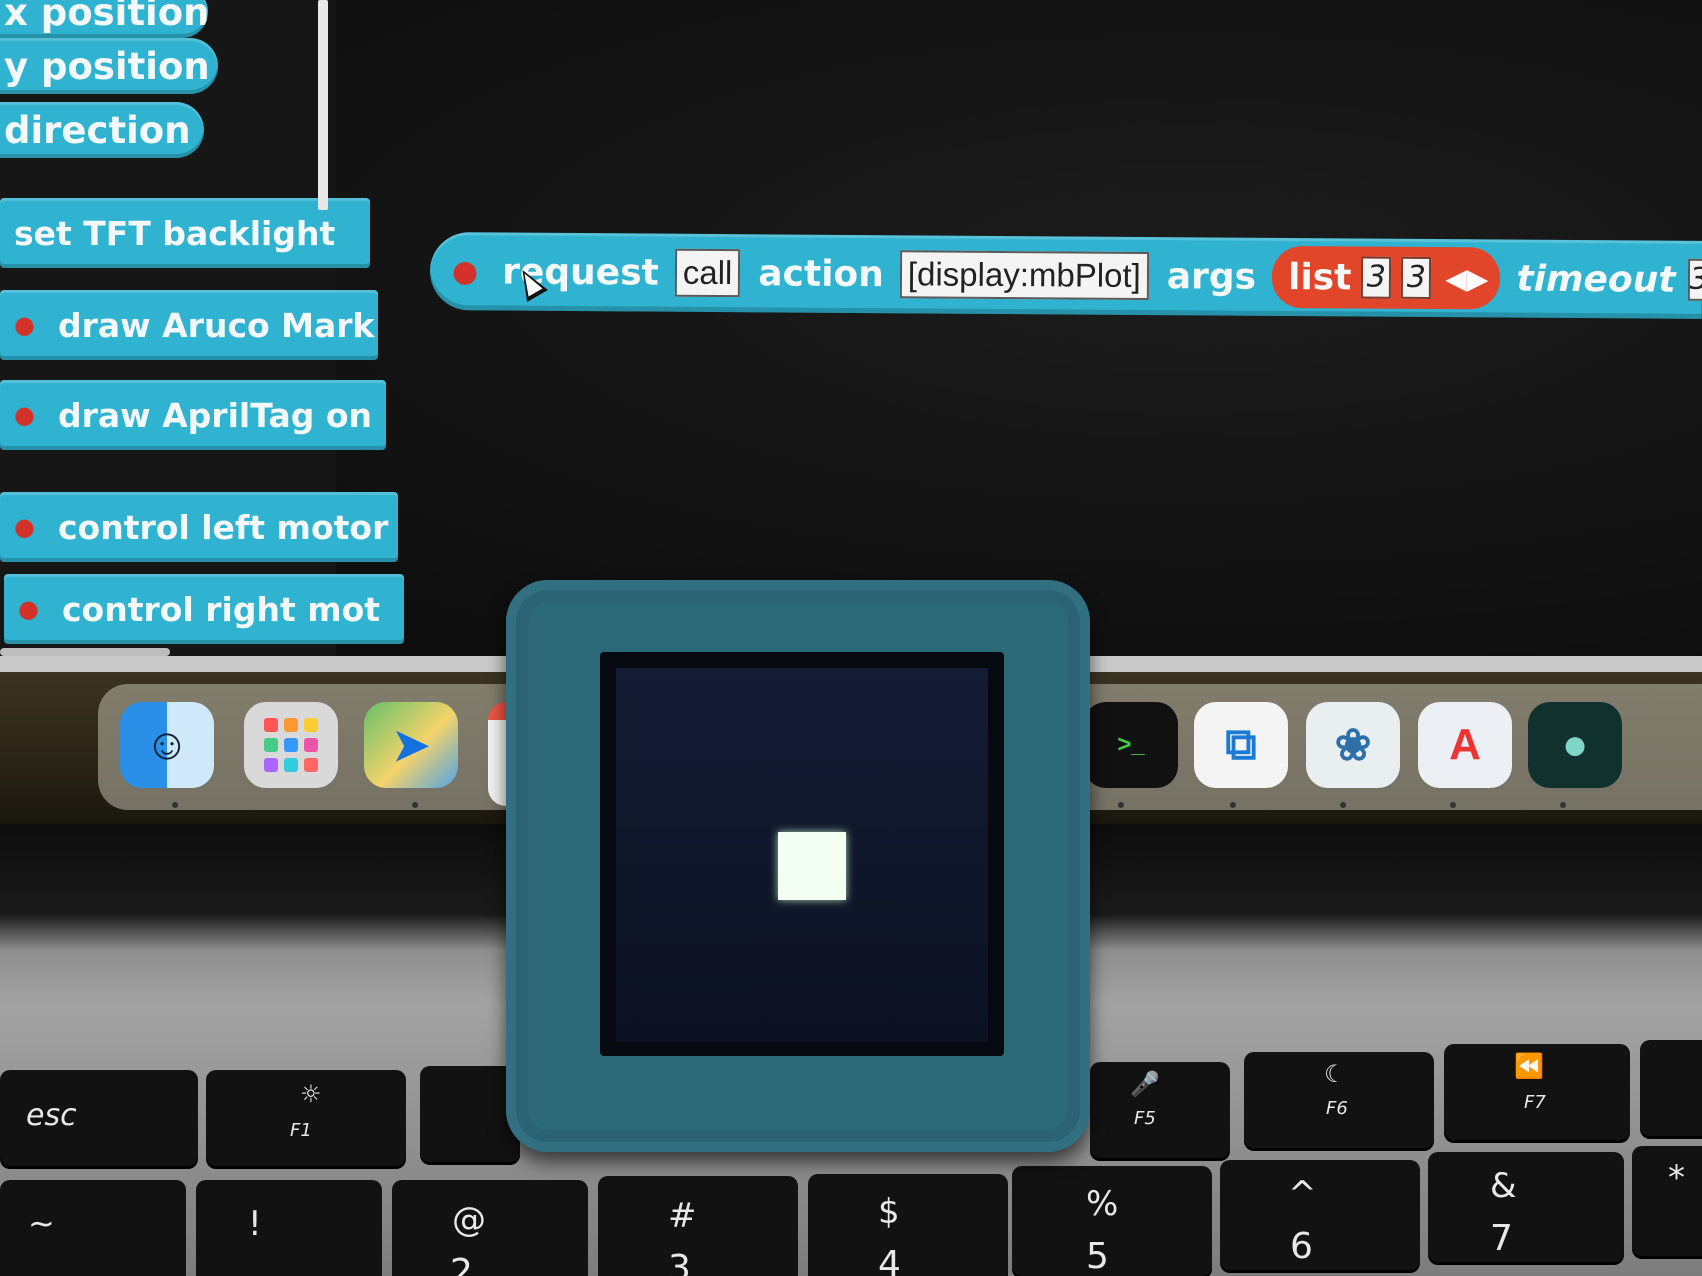 The height and width of the screenshot is (1276, 1702). I want to click on palette-block-x-position: x position, so click(104, 19).